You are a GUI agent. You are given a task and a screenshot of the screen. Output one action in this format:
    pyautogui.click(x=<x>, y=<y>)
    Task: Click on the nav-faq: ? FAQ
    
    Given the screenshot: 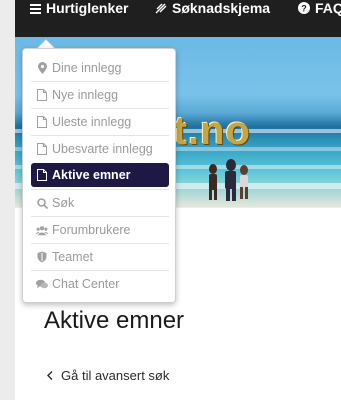 What is the action you would take?
    pyautogui.click(x=319, y=8)
    